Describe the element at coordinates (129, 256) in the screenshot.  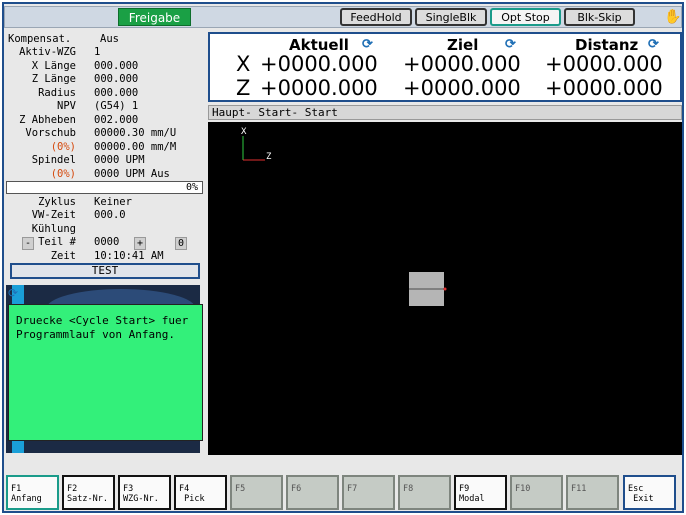
I see `zeit-value: 10:10:41 AM` at that location.